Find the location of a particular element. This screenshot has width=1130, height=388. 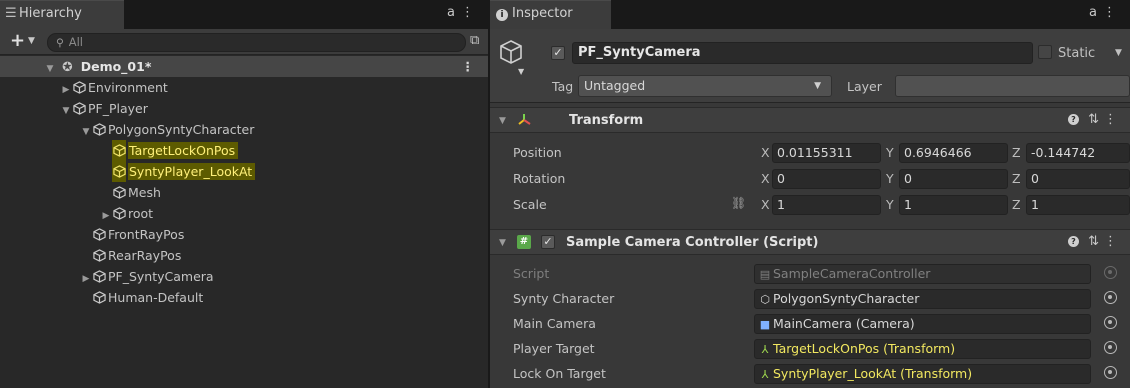

script-field-row: Script ▤ SampleCameraController is located at coordinates (810, 274).